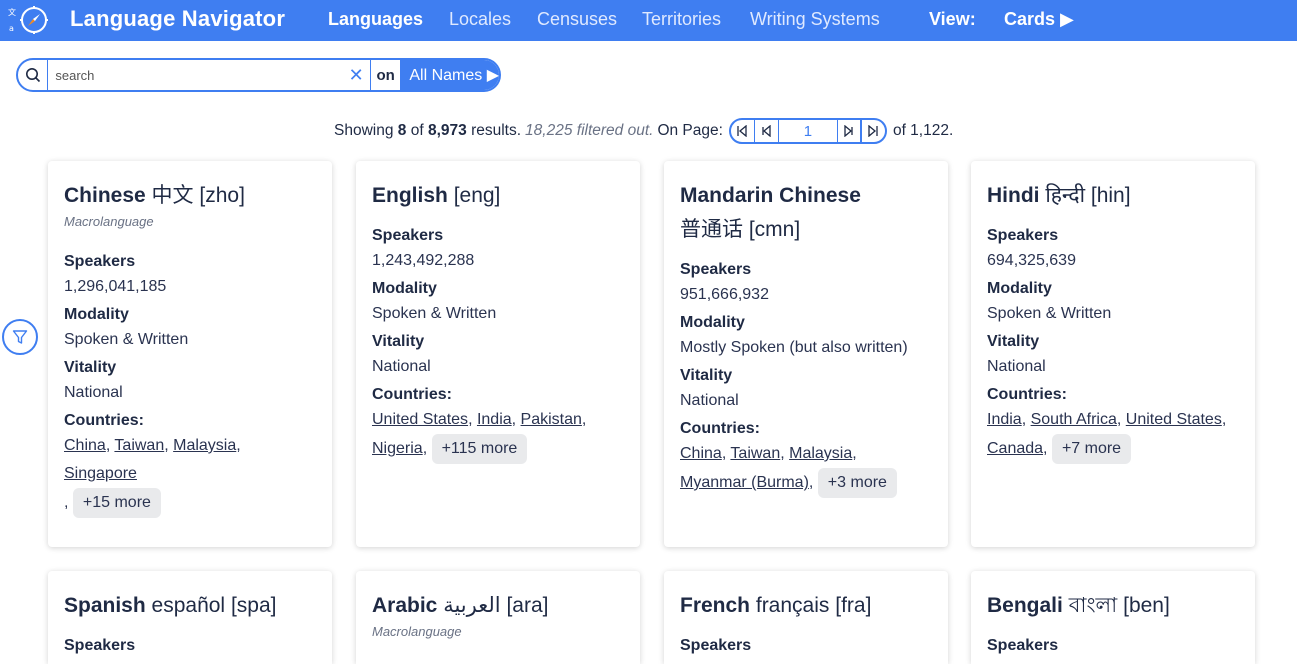 Image resolution: width=1297 pixels, height=664 pixels. I want to click on language-card: French français [fra] Speakers, so click(806, 617).